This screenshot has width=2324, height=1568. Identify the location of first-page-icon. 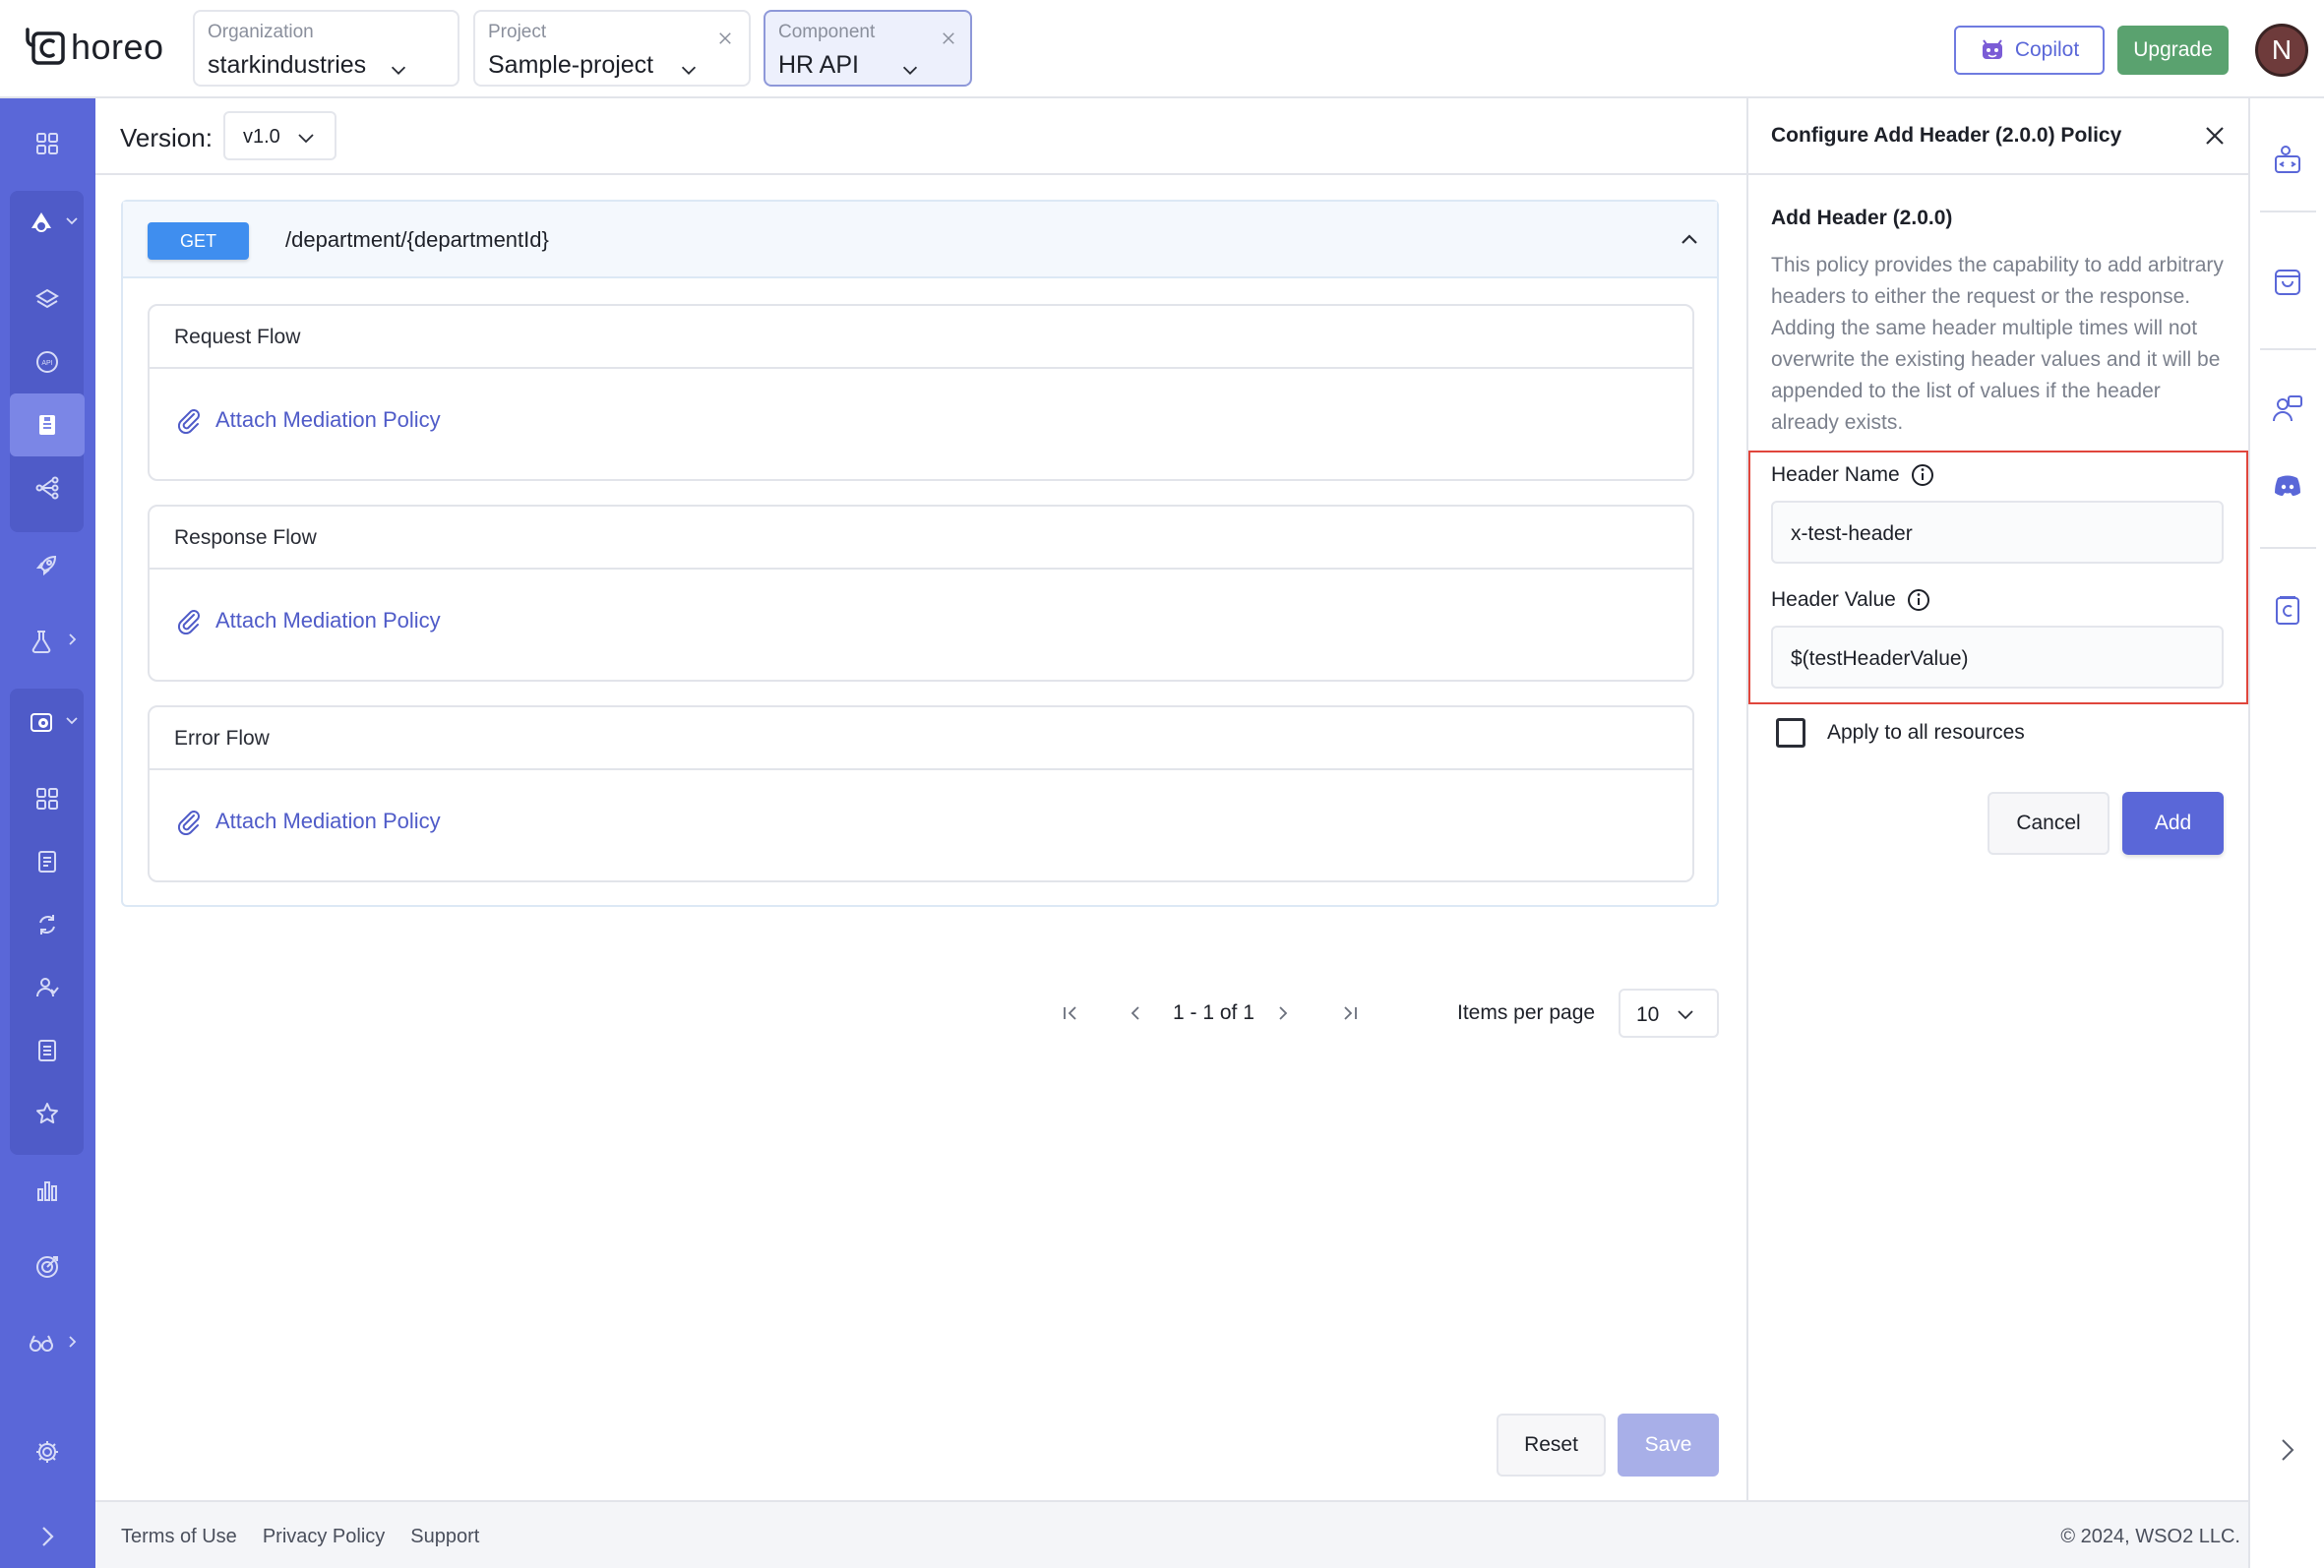
(1070, 1013).